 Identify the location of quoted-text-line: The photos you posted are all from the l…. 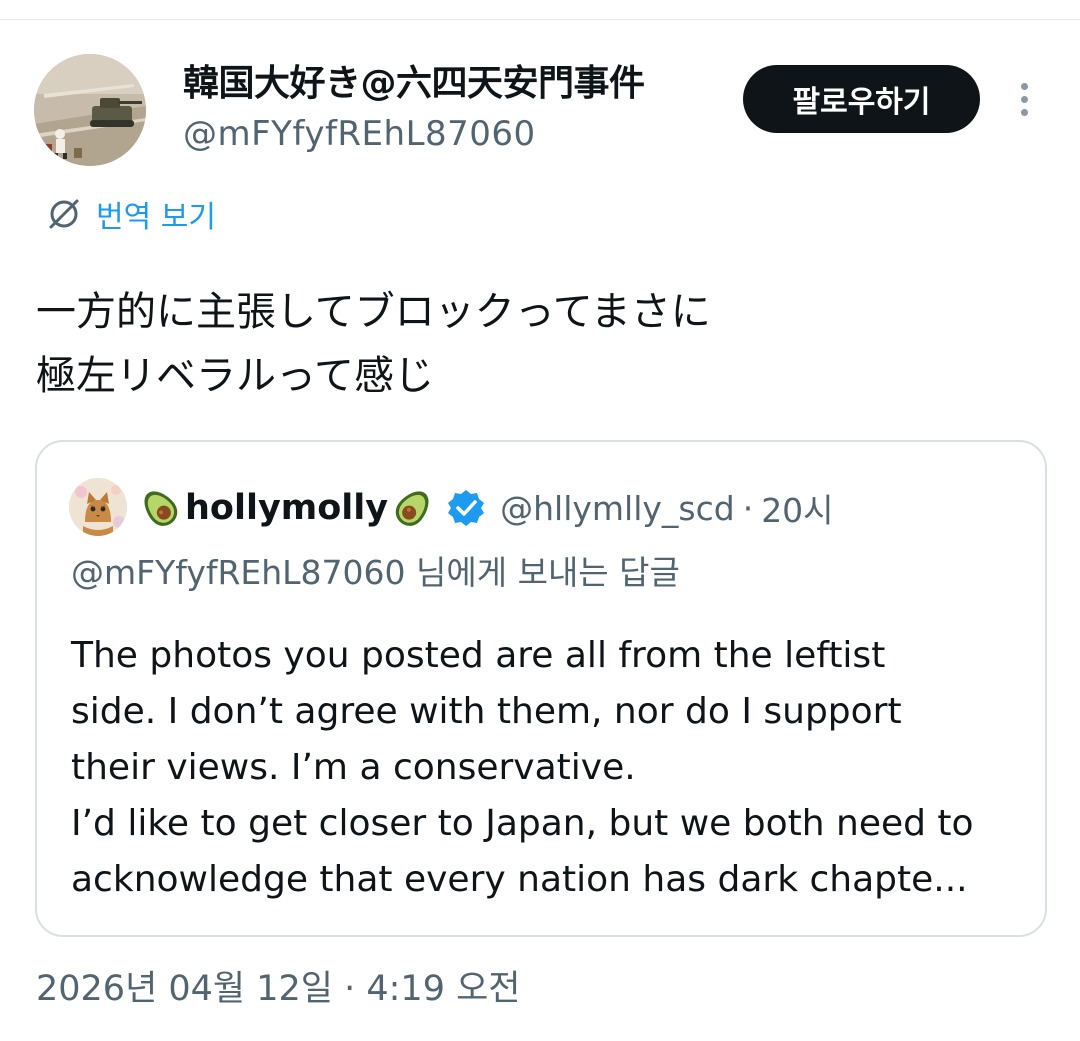
(478, 655).